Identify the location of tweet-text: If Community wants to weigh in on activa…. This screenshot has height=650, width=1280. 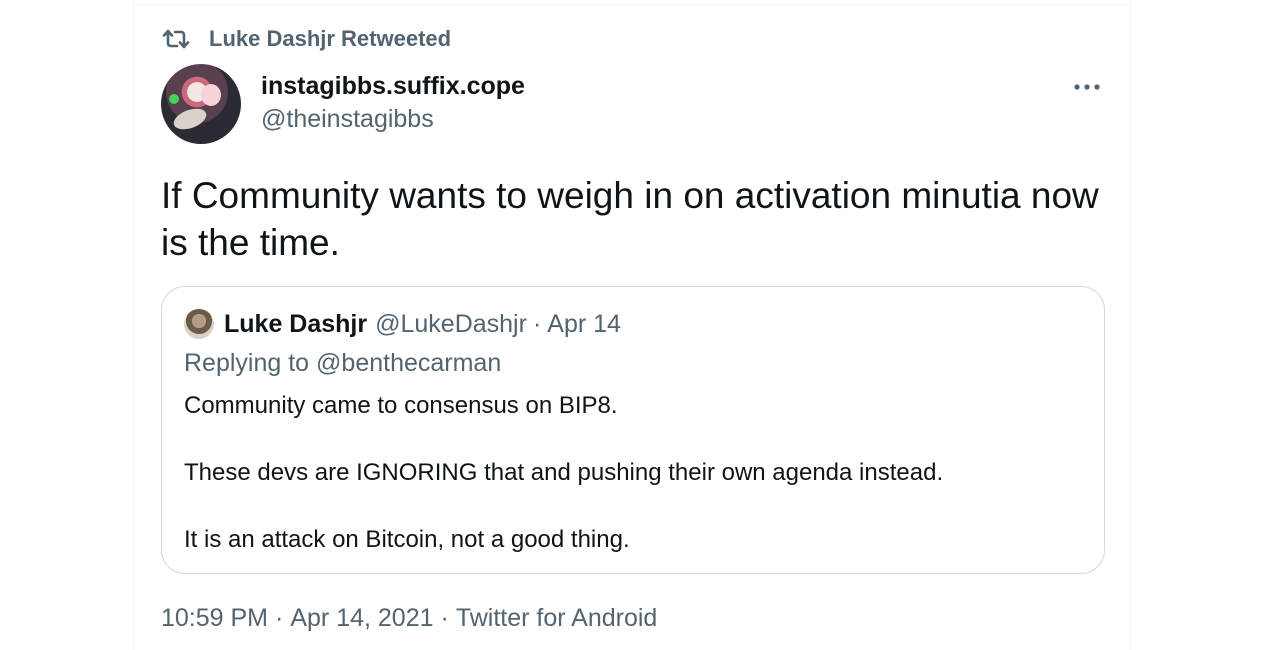
(641, 219).